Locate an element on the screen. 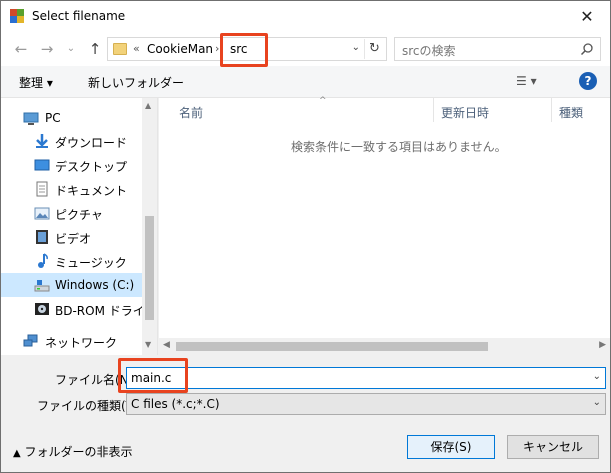 Image resolution: width=611 pixels, height=473 pixels. navigation-scrollbar: ▲ ▼ is located at coordinates (149, 226).